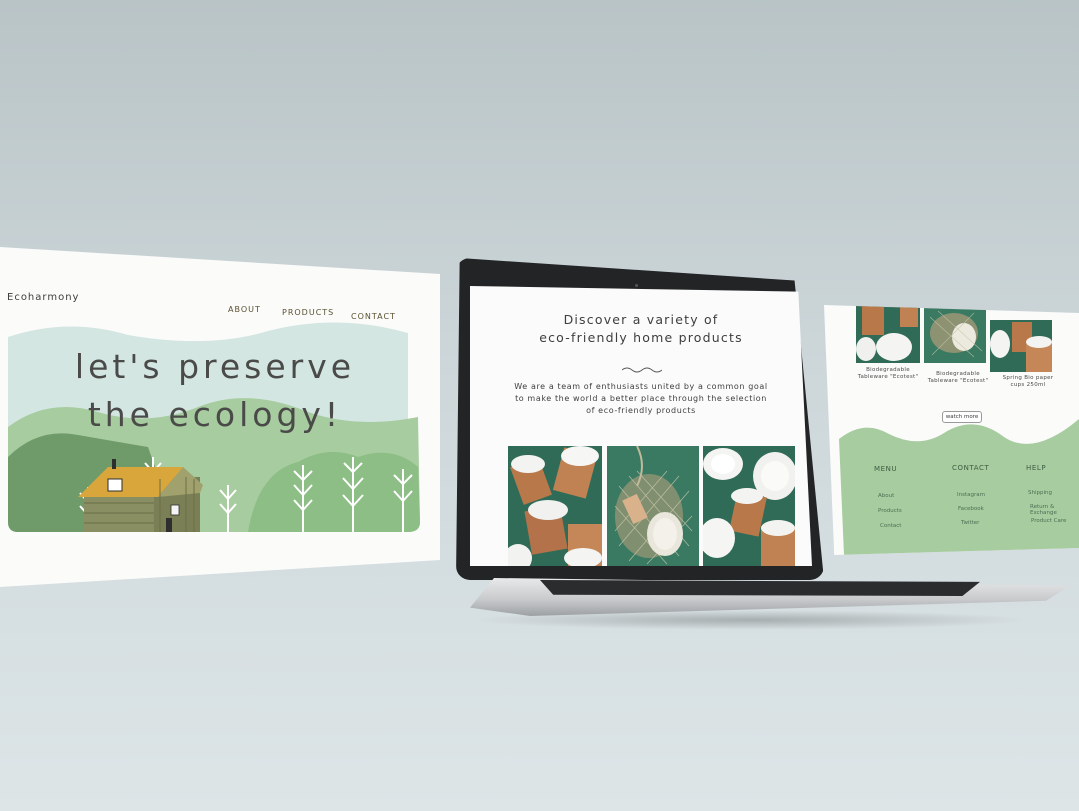  What do you see at coordinates (888, 370) in the screenshot?
I see `product-1-name-line1: Biodegradable` at bounding box center [888, 370].